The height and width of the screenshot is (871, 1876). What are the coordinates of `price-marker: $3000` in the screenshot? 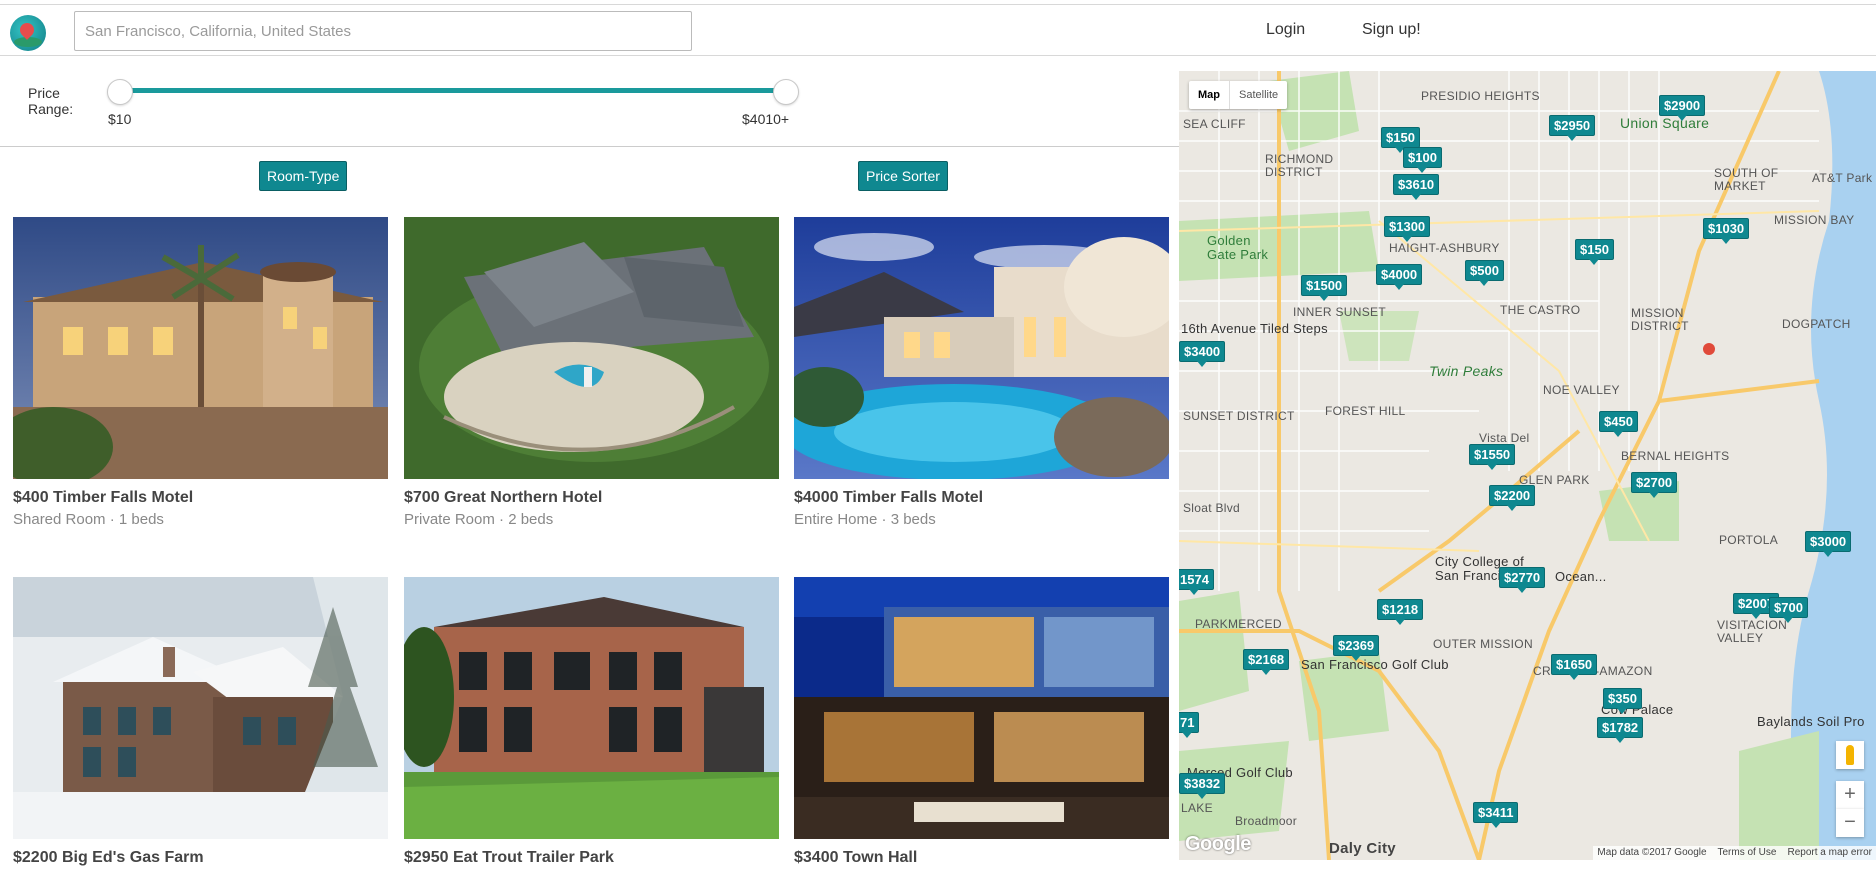 It's located at (1828, 544).